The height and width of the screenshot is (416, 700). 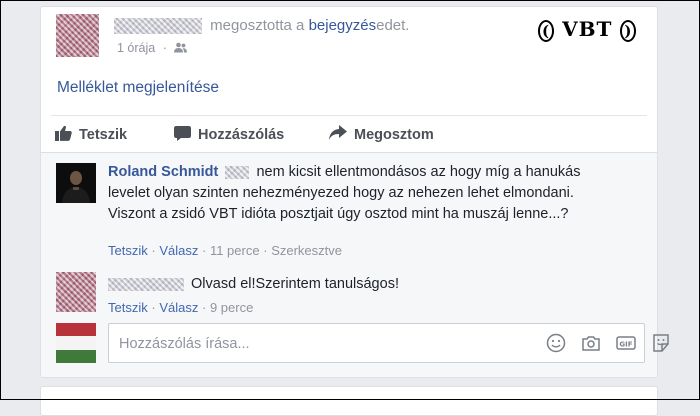 I want to click on shared-text: megosztotta a, so click(x=257, y=25).